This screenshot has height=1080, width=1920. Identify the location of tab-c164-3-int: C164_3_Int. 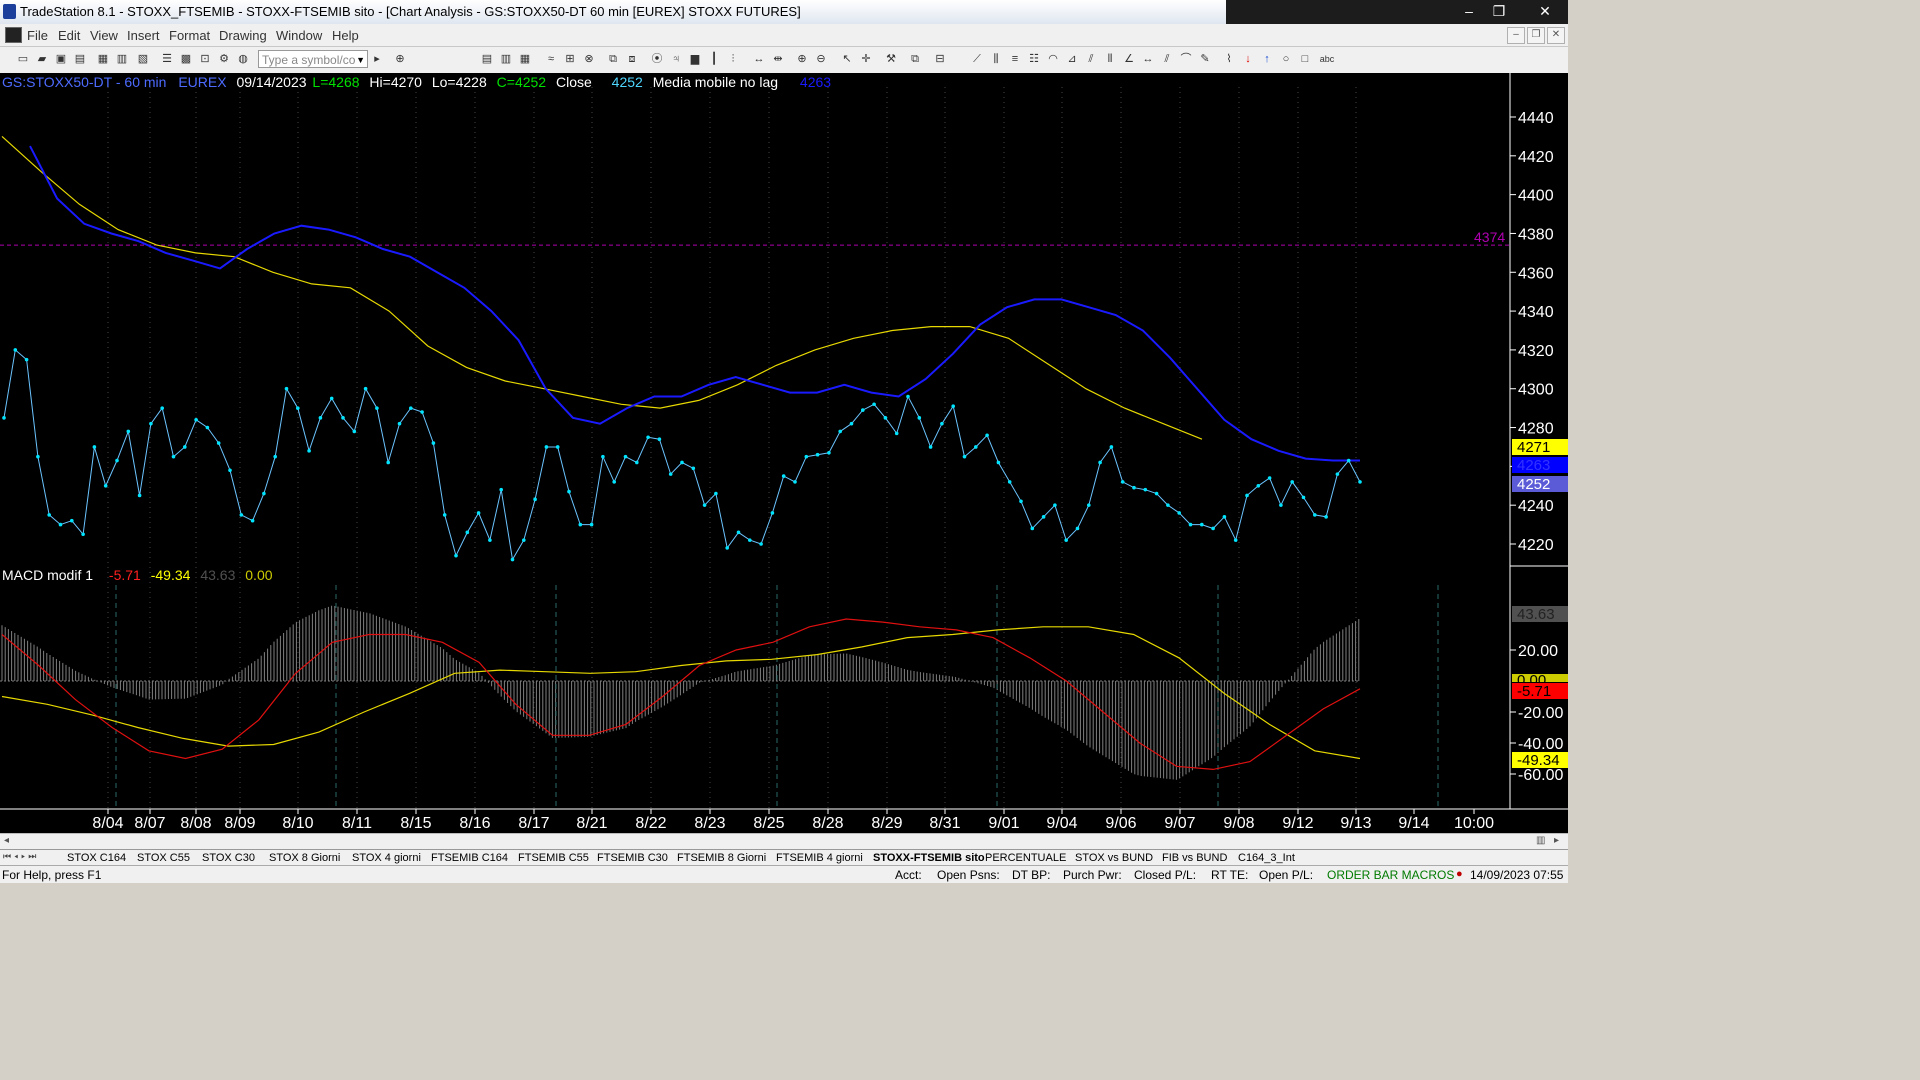
(1266, 858).